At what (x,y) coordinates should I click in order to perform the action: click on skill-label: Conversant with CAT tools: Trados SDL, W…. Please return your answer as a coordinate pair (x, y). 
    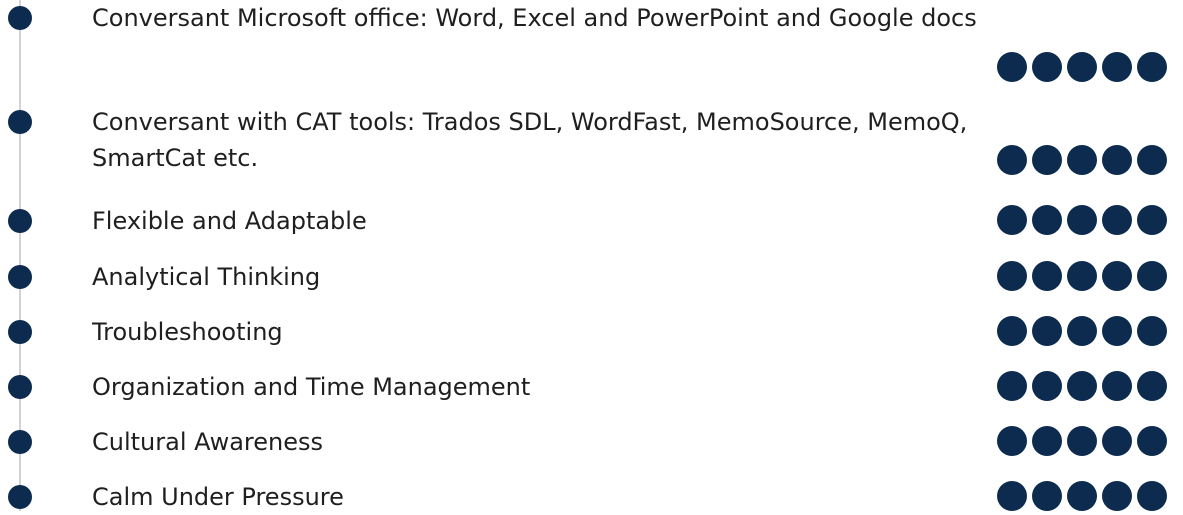
    Looking at the image, I should click on (529, 140).